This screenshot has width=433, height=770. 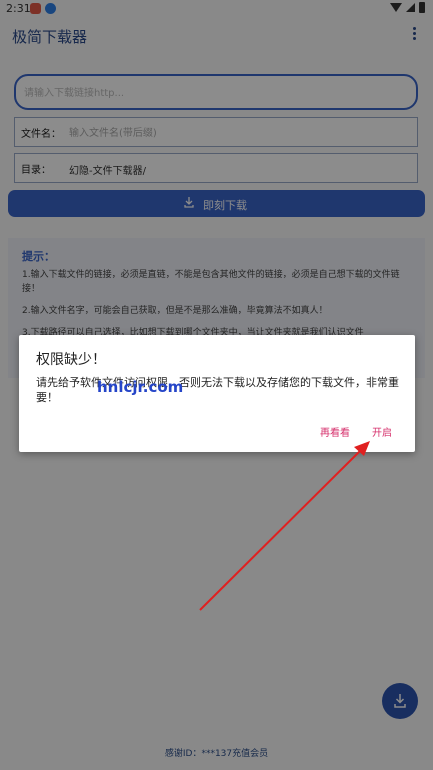 What do you see at coordinates (217, 390) in the screenshot?
I see `dialog-message: 请先给予软件文件访问权限，否则无法下载以及存储您的下载文件，非常重要！` at bounding box center [217, 390].